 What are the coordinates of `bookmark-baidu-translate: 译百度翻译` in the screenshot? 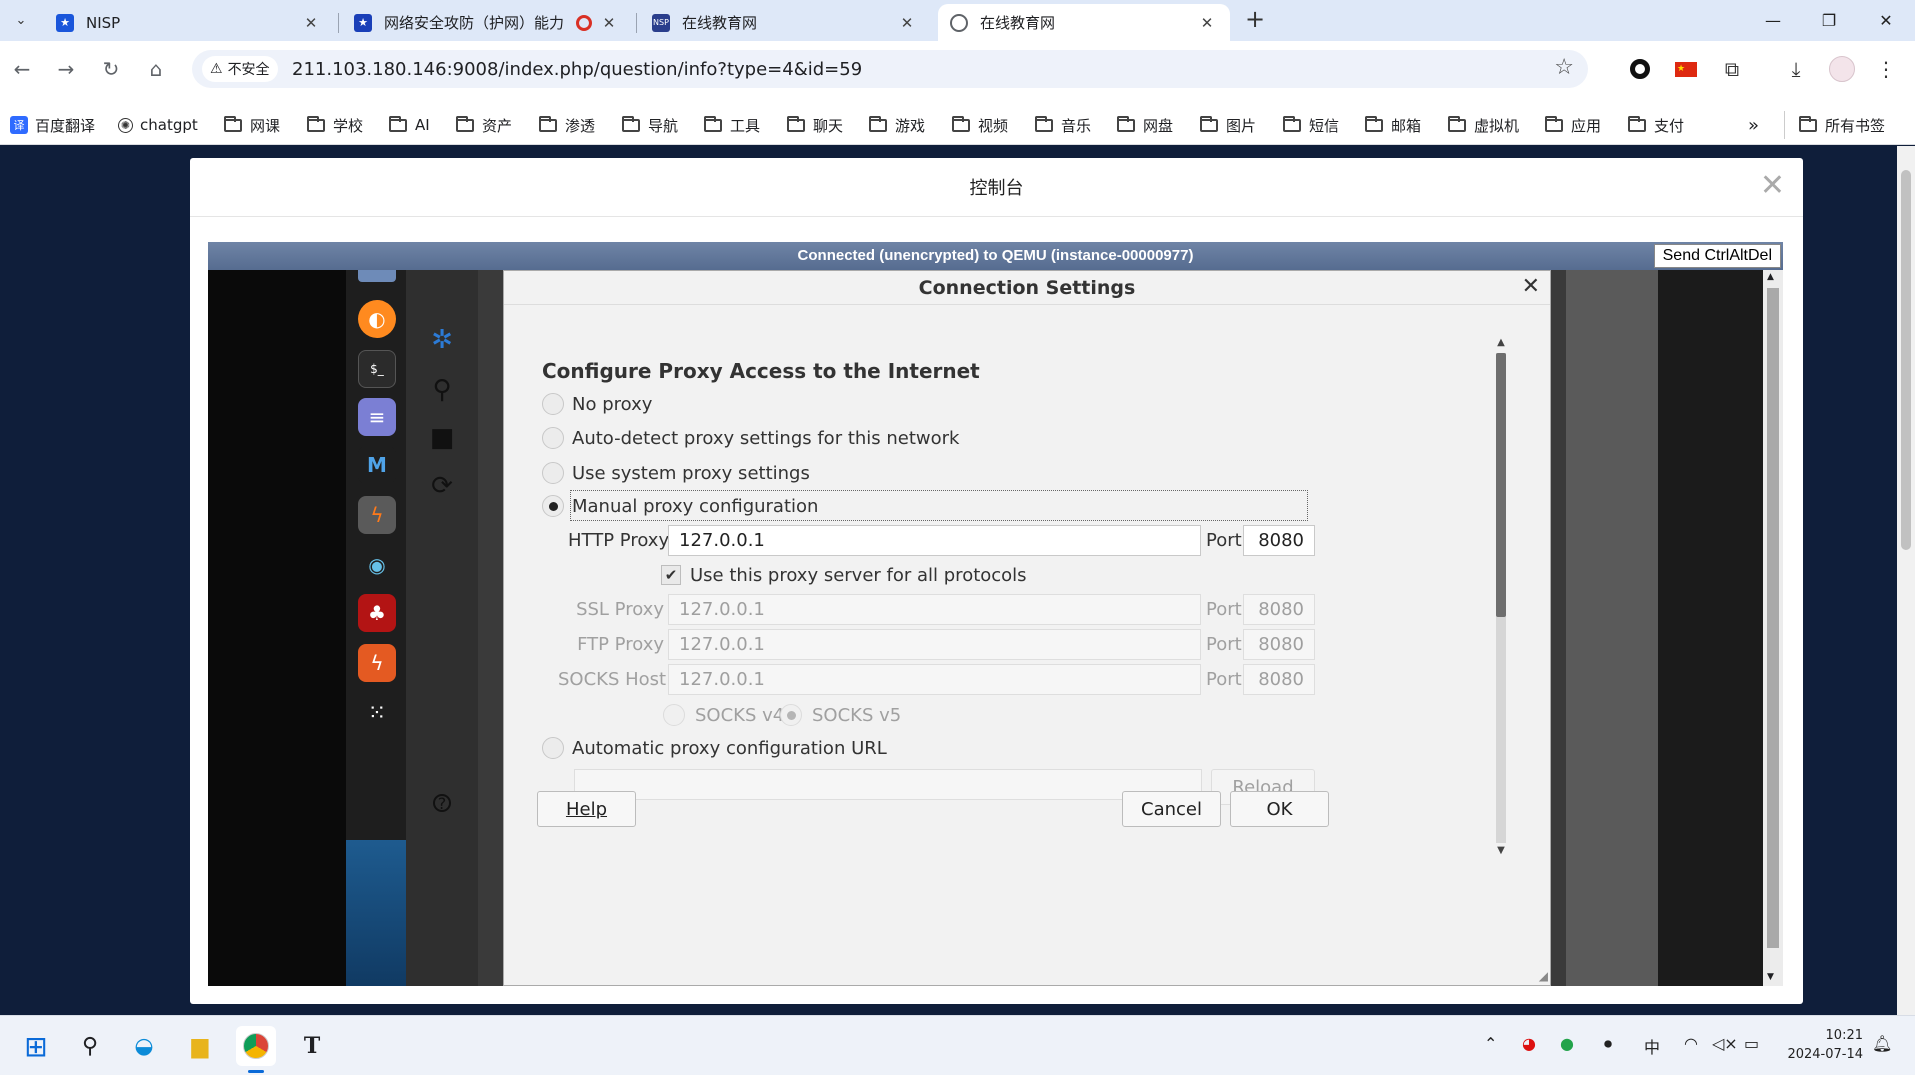 It's located at (52, 125).